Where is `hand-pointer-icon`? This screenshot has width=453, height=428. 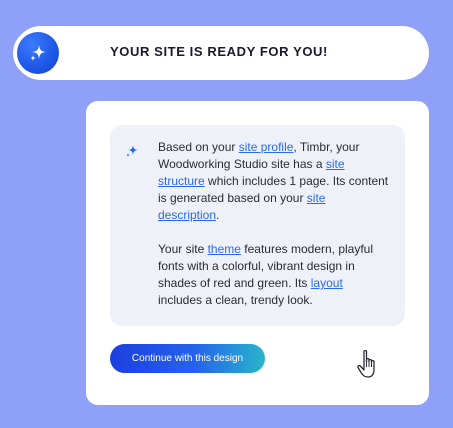
hand-pointer-icon is located at coordinates (366, 363).